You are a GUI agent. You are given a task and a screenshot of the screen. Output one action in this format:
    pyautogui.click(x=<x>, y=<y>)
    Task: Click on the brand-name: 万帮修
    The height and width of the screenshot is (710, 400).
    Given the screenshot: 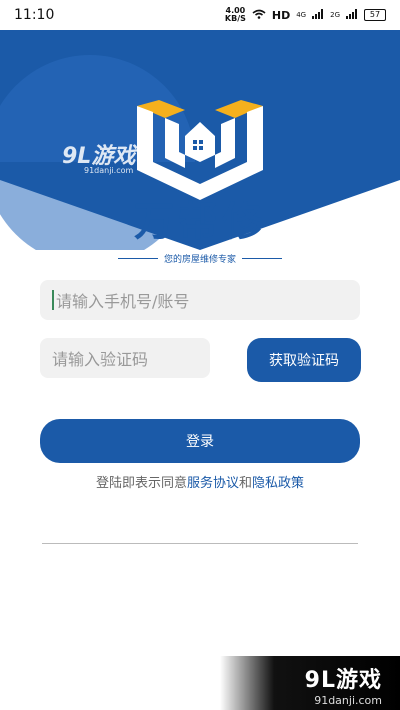 What is the action you would take?
    pyautogui.click(x=200, y=222)
    